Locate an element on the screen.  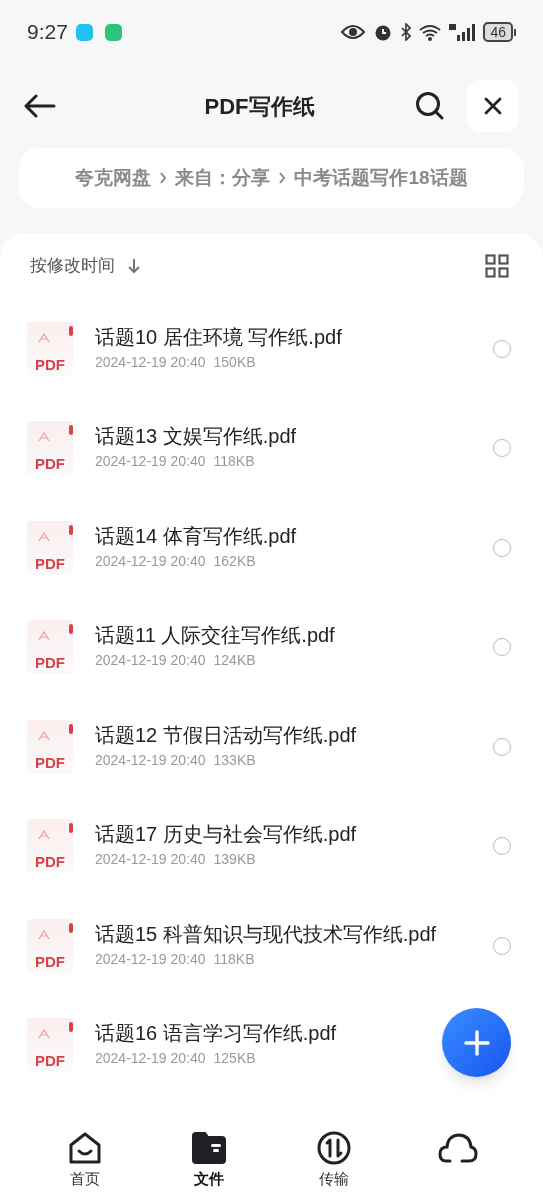
shield-notification-icon is located at coordinates (113, 32).